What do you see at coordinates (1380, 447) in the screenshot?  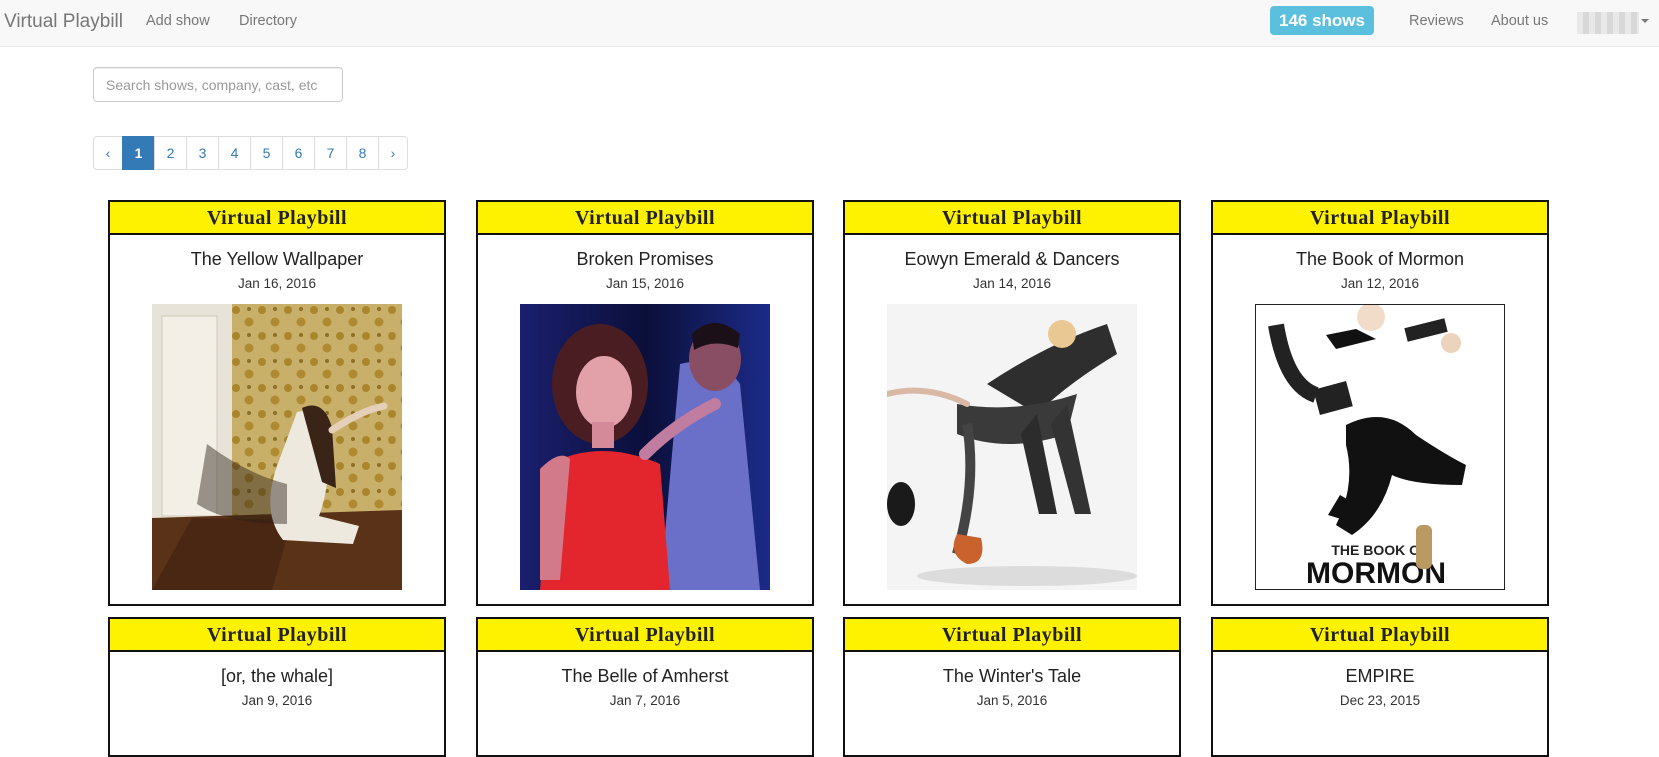 I see `show-poster-image: THE BOOK OF MORMON` at bounding box center [1380, 447].